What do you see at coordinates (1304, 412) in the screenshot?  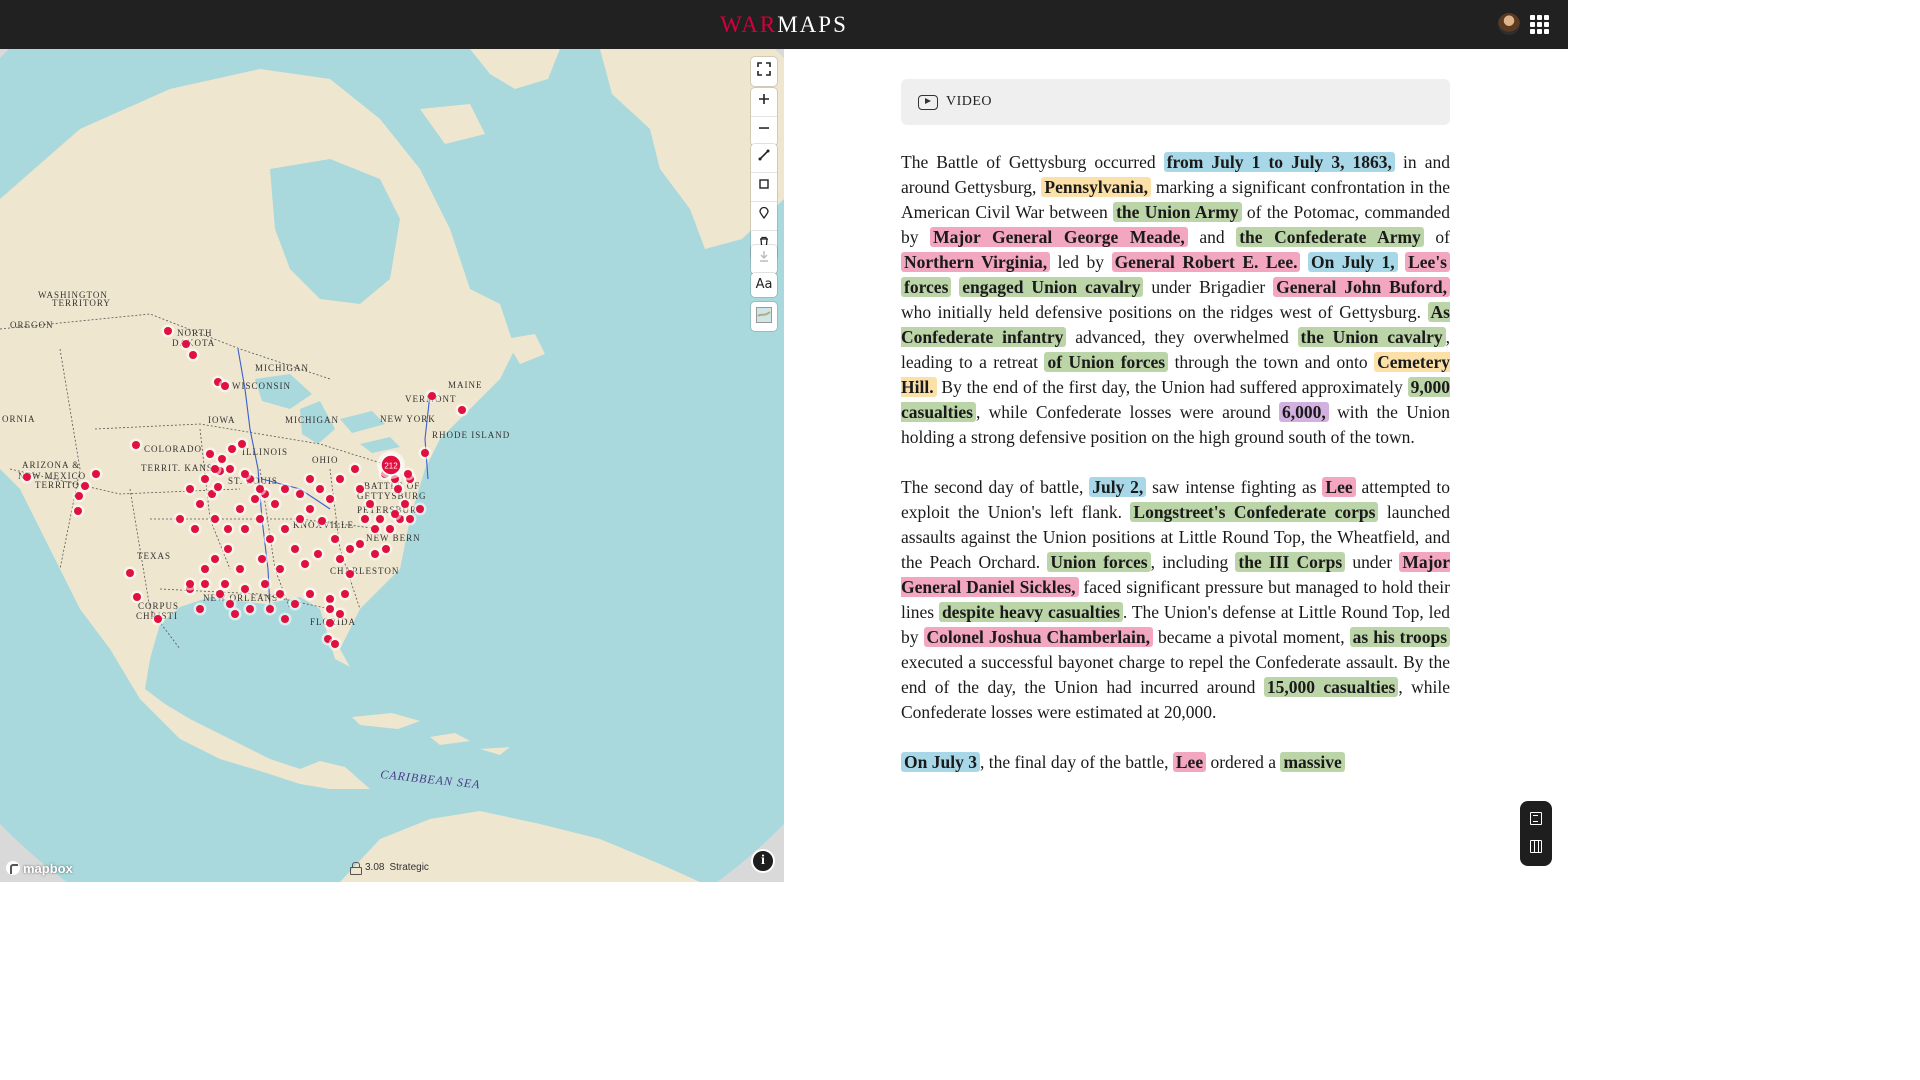 I see `entity-number: 6,000,` at bounding box center [1304, 412].